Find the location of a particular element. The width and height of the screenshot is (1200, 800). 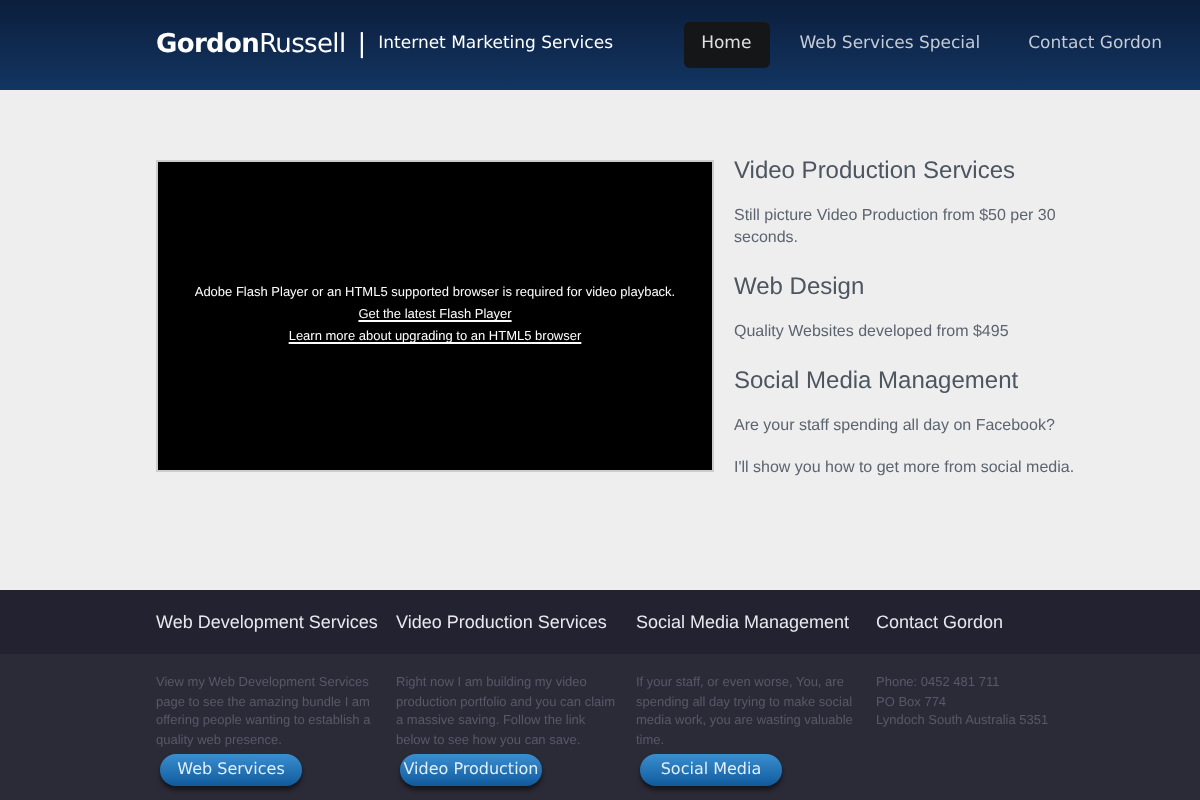

section-heading: Web Design is located at coordinates (800, 287).